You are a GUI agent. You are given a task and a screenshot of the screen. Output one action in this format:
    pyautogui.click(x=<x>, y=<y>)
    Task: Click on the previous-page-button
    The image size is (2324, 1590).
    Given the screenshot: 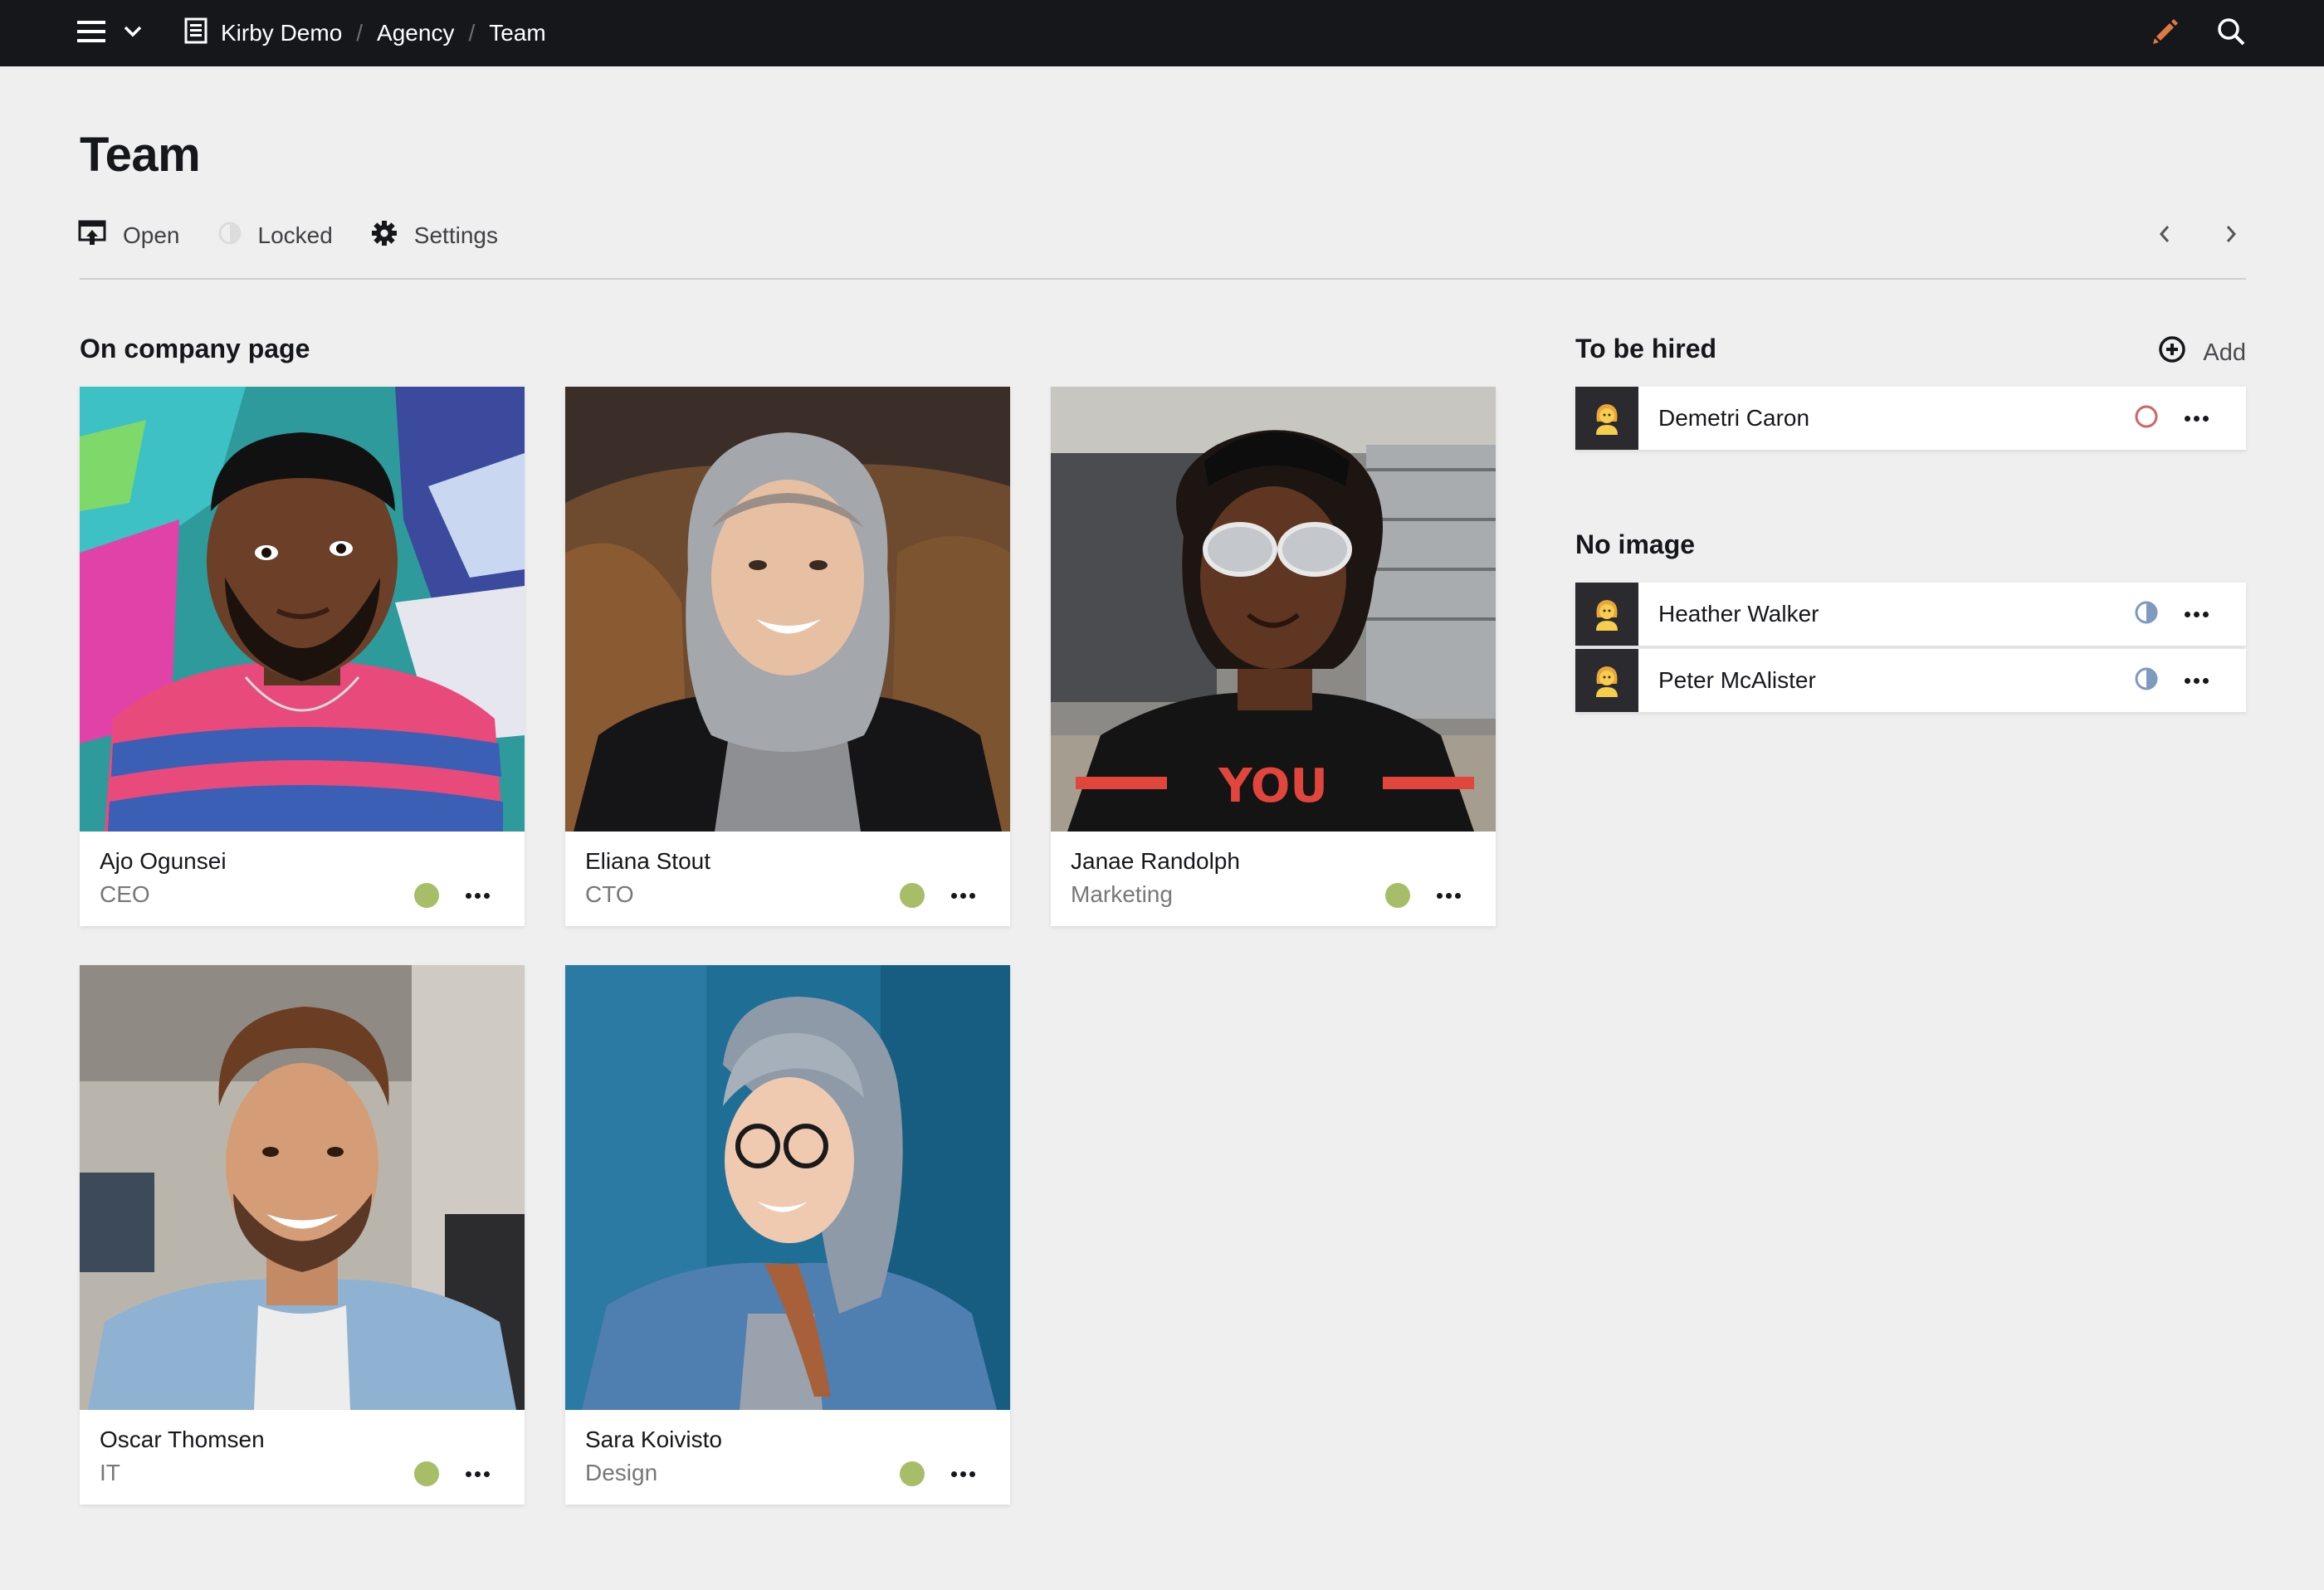 What is the action you would take?
    pyautogui.click(x=2164, y=236)
    